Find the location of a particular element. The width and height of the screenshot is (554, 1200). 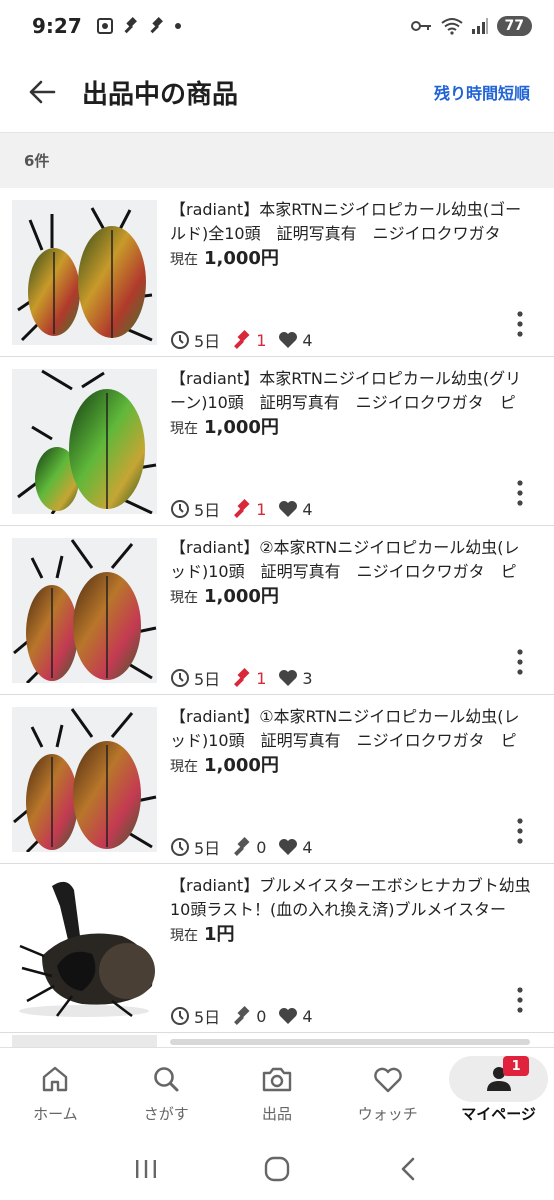

signal-icon is located at coordinates (479, 26).